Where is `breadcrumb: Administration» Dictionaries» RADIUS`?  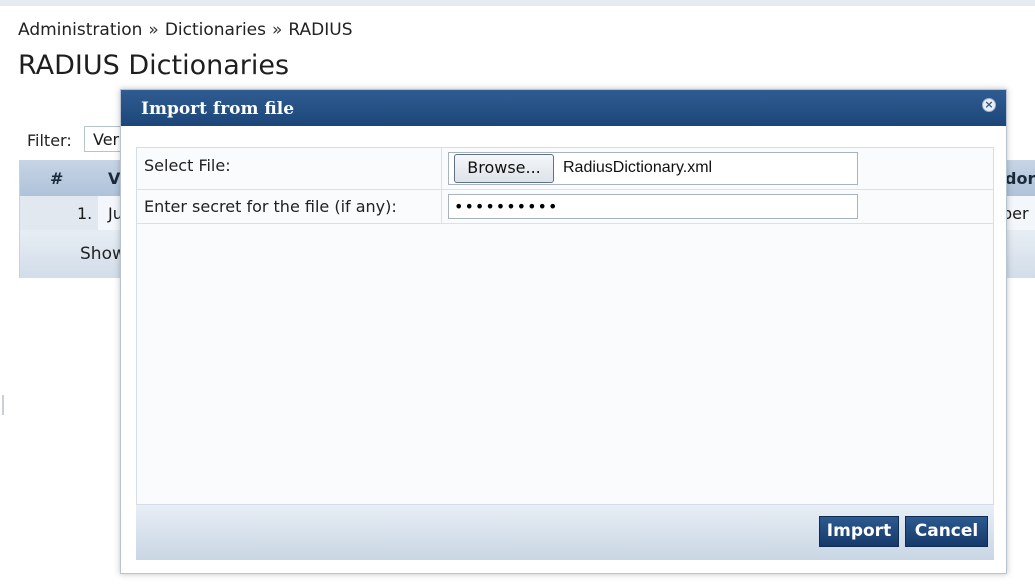 breadcrumb: Administration» Dictionaries» RADIUS is located at coordinates (185, 30).